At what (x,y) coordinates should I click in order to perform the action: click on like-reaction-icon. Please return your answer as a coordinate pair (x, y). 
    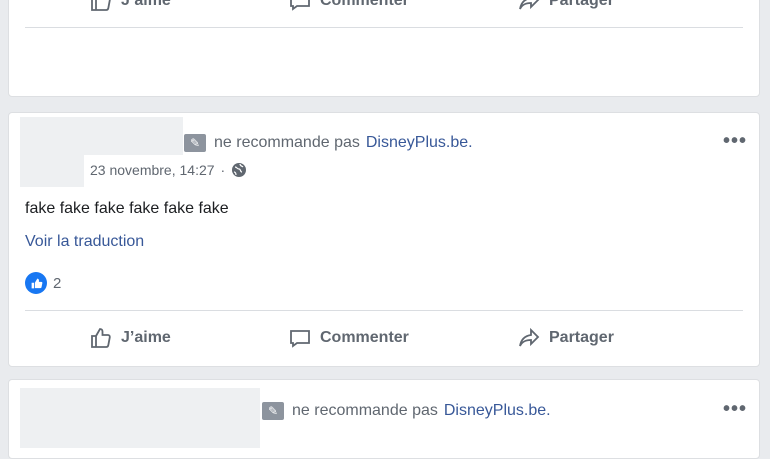
    Looking at the image, I should click on (36, 283).